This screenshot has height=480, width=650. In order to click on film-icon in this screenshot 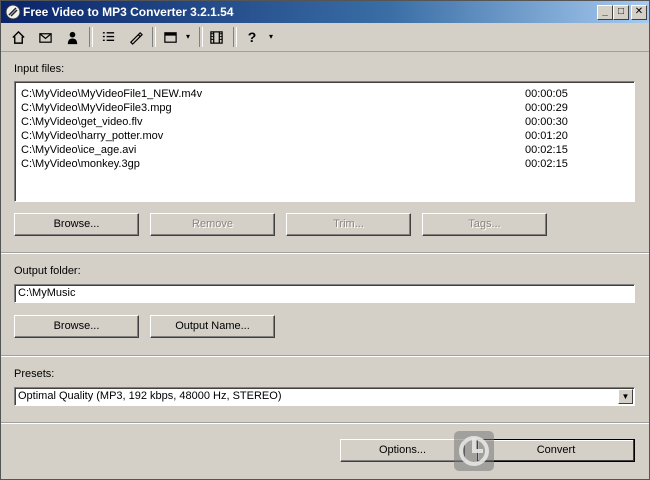, I will do `click(216, 37)`.